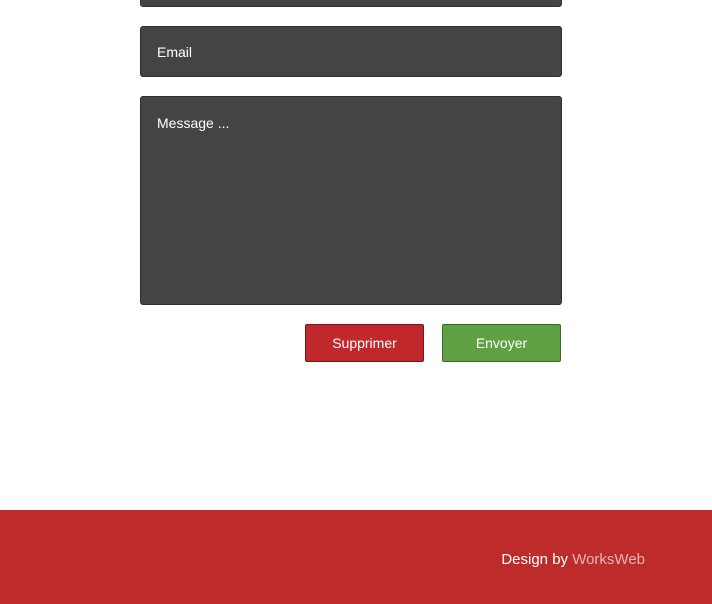 The image size is (712, 604). I want to click on footer-credit: Design by WorksWeb, so click(573, 559).